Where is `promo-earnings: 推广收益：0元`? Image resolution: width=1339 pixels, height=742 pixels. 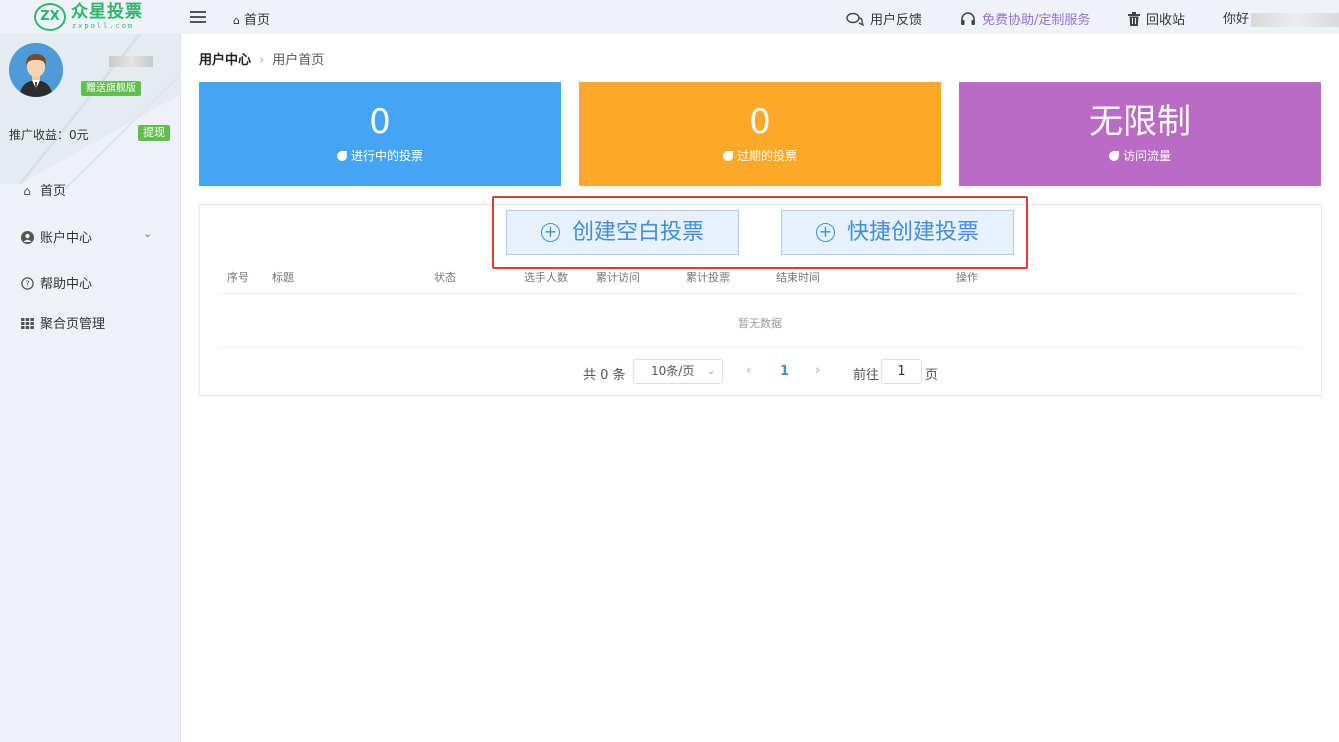
promo-earnings: 推广收益：0元 is located at coordinates (49, 135).